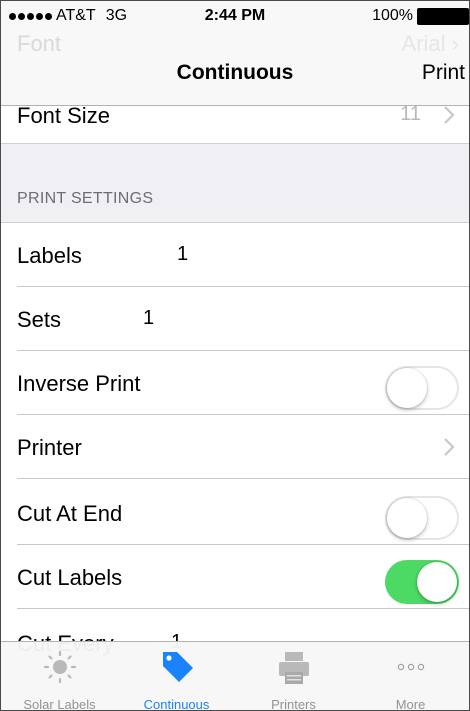 The width and height of the screenshot is (470, 711). I want to click on section-header: PRINT SETTINGS, so click(85, 198).